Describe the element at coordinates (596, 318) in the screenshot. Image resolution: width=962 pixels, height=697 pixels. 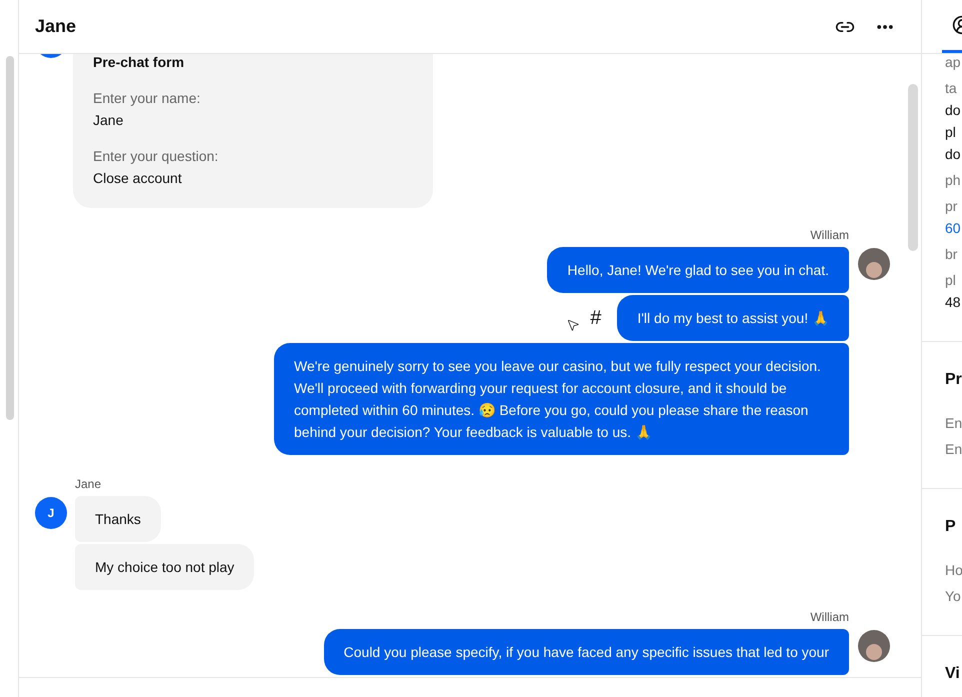
I see `hash-mark: #` at that location.